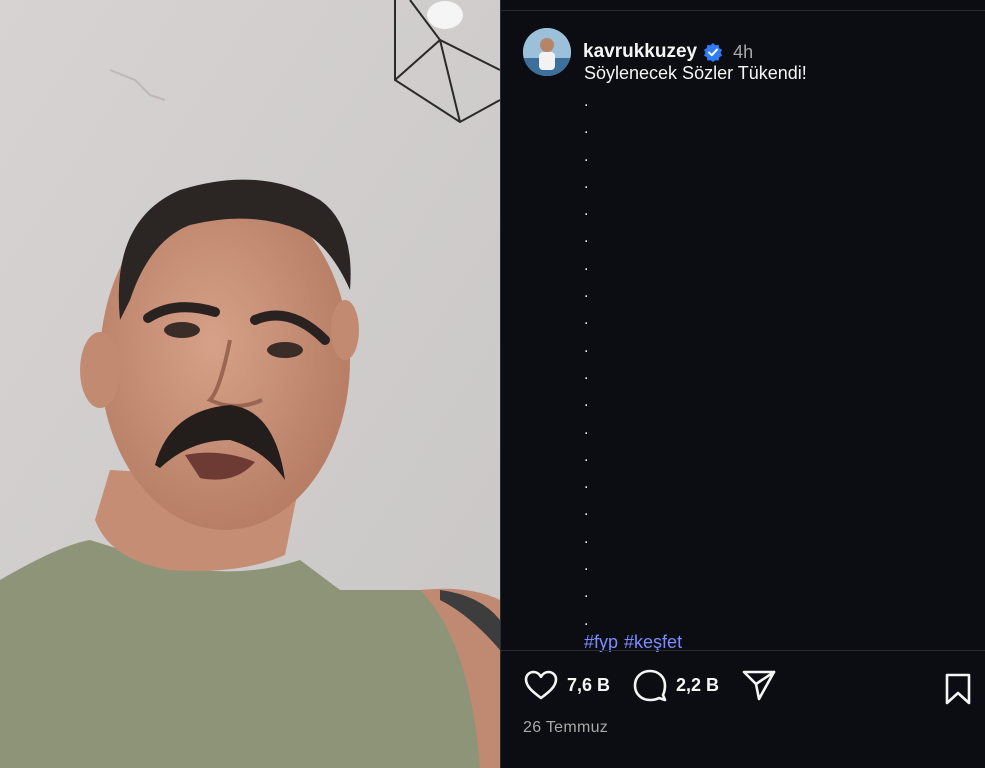  What do you see at coordinates (958, 689) in the screenshot?
I see `bookmark-icon` at bounding box center [958, 689].